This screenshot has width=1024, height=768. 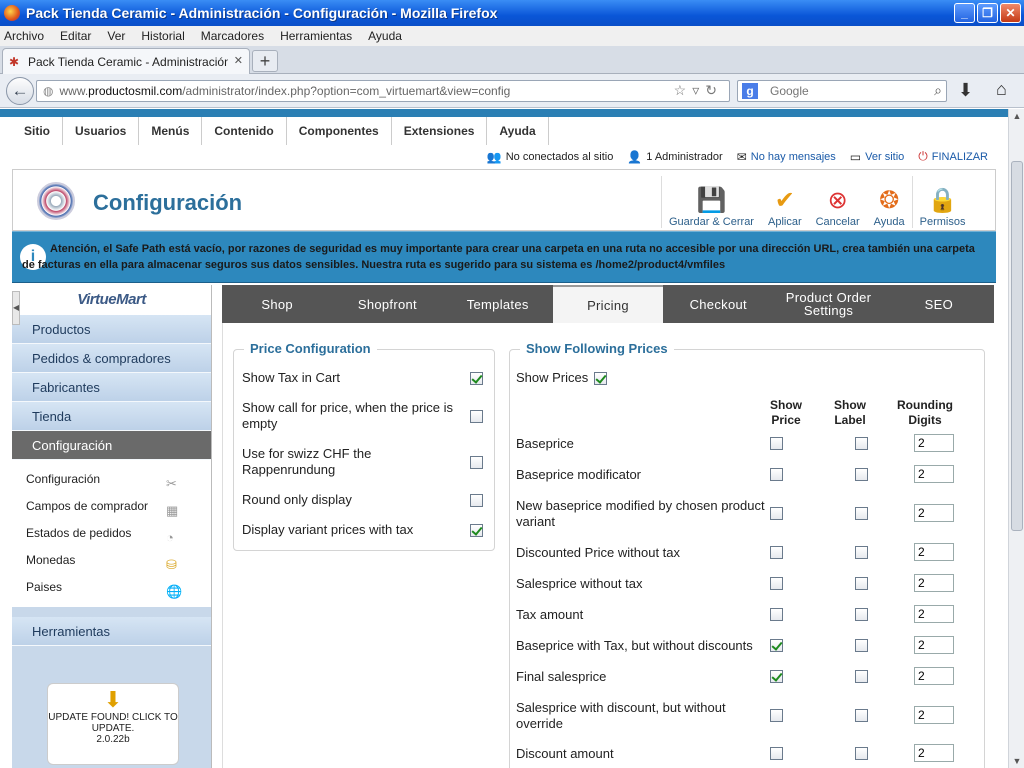 What do you see at coordinates (938, 90) in the screenshot?
I see `search-icon: ⌕` at bounding box center [938, 90].